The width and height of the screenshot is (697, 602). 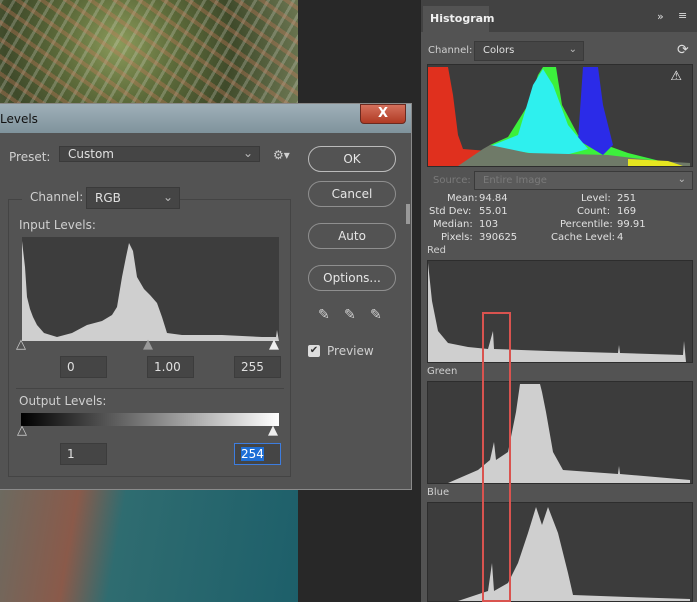 I want to click on output-black-field: 1, so click(x=83, y=454).